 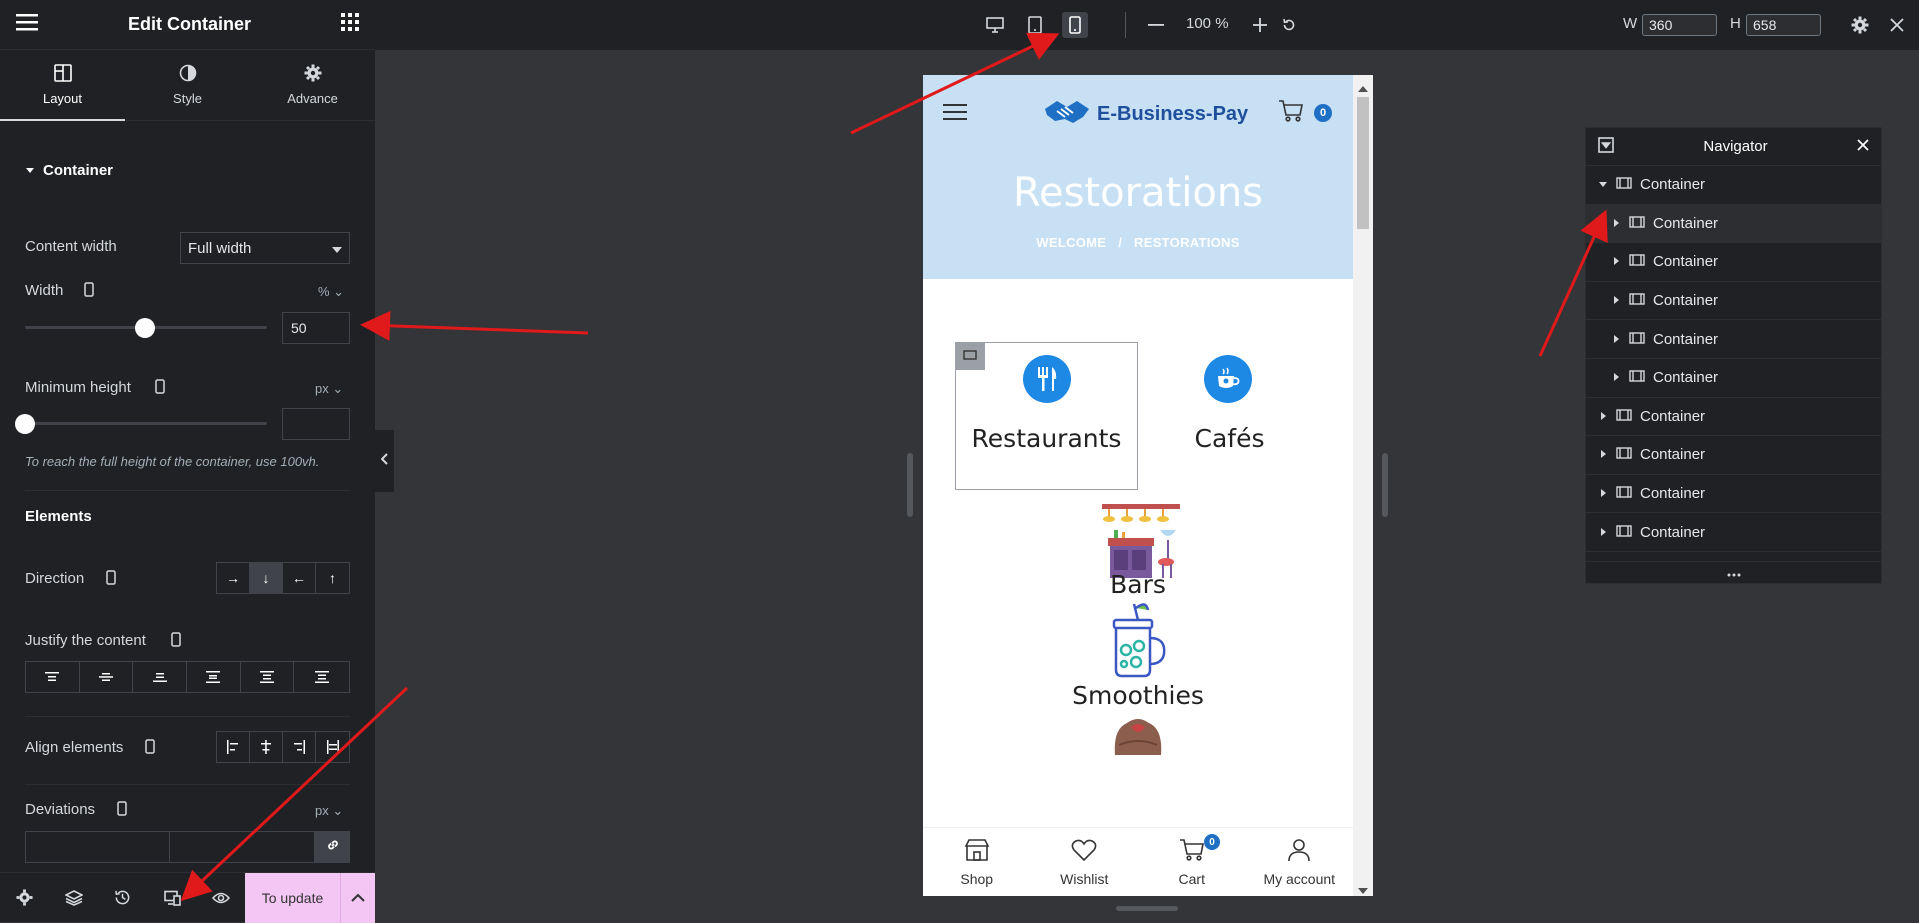 I want to click on nav-my-account: My account, so click(x=1300, y=862).